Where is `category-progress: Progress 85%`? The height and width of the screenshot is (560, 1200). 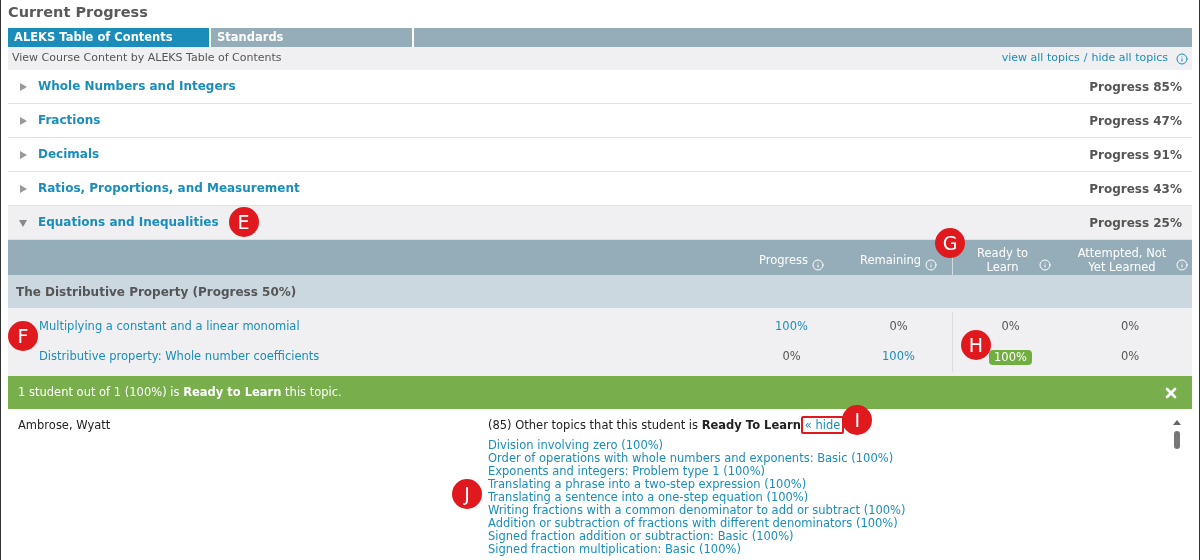
category-progress: Progress 85% is located at coordinates (1135, 87).